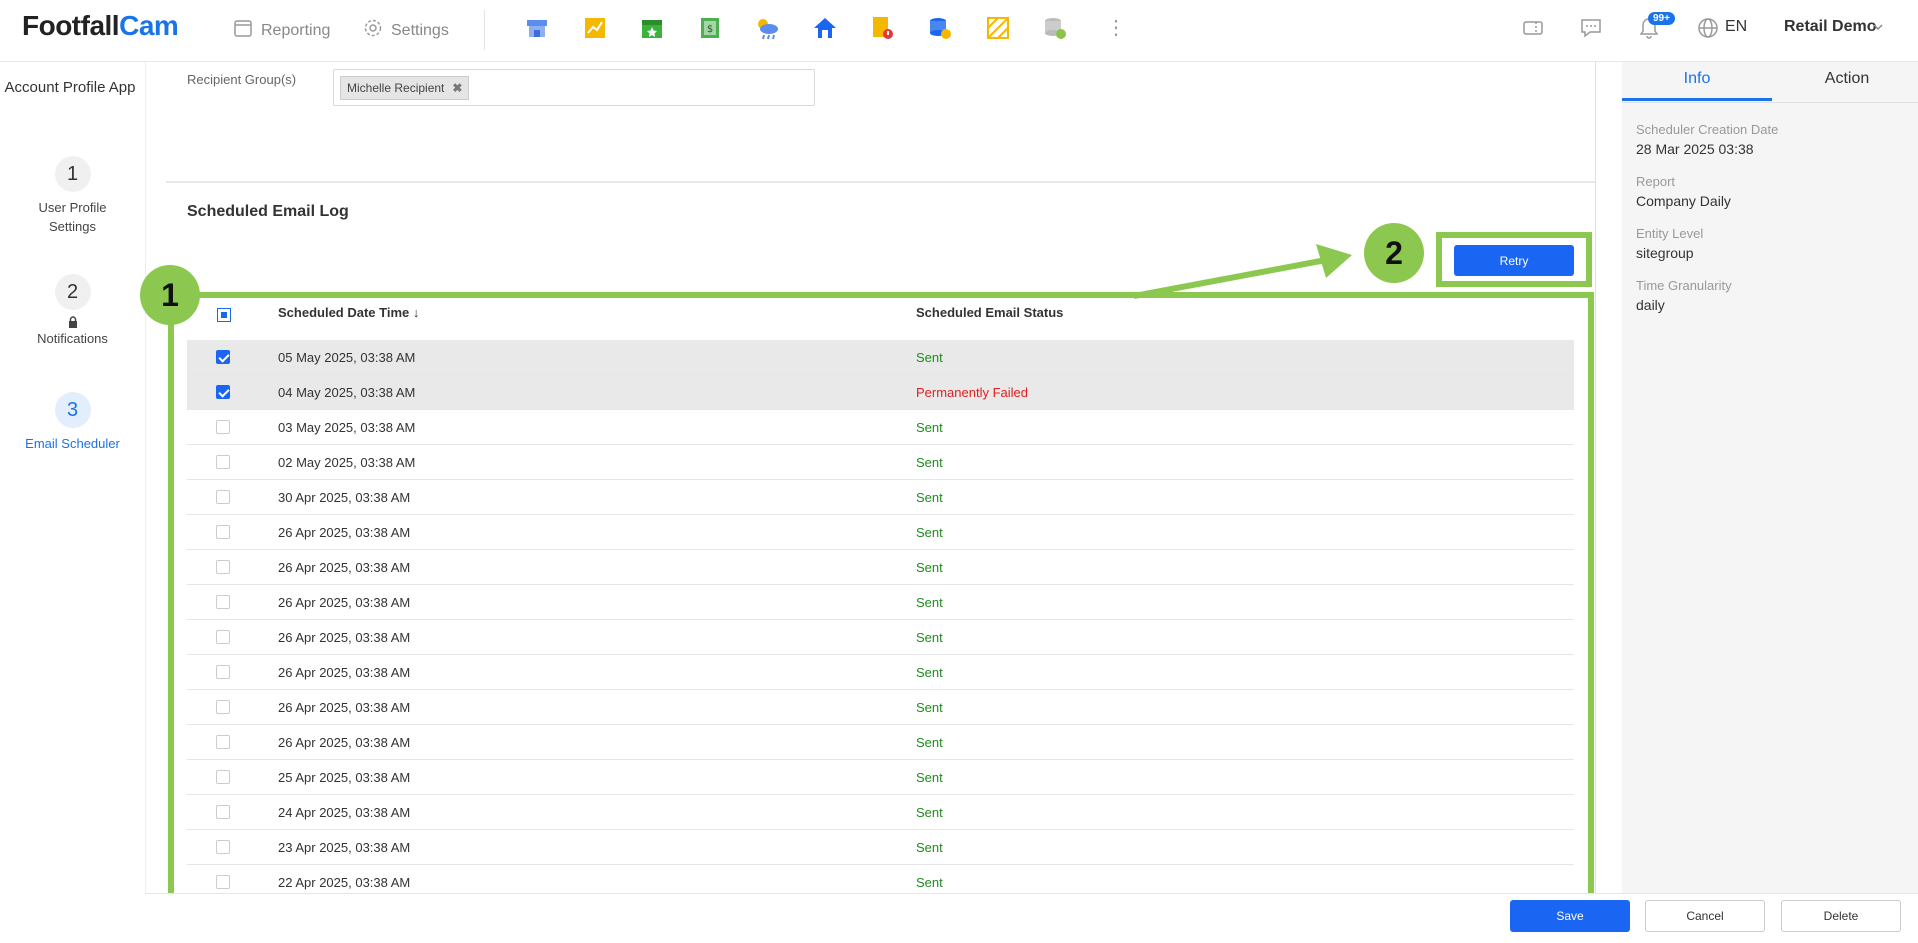 This screenshot has width=1918, height=943. What do you see at coordinates (1661, 18) in the screenshot?
I see `notification-badge: 99+` at bounding box center [1661, 18].